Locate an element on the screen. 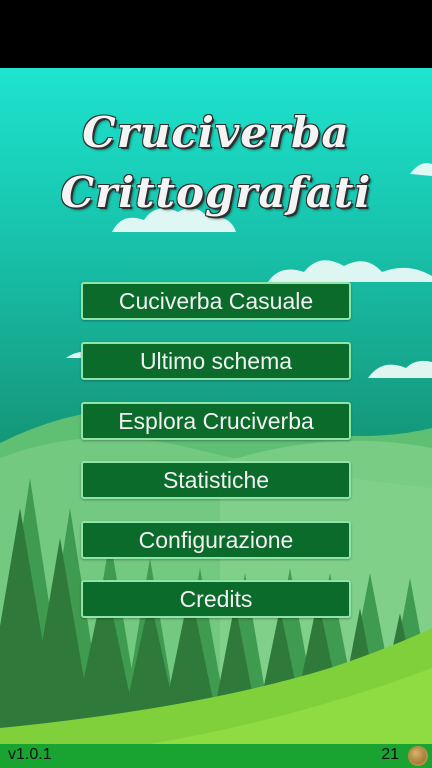 This screenshot has width=432, height=768. random-crossword-button: Cuciverba Casuale is located at coordinates (216, 301).